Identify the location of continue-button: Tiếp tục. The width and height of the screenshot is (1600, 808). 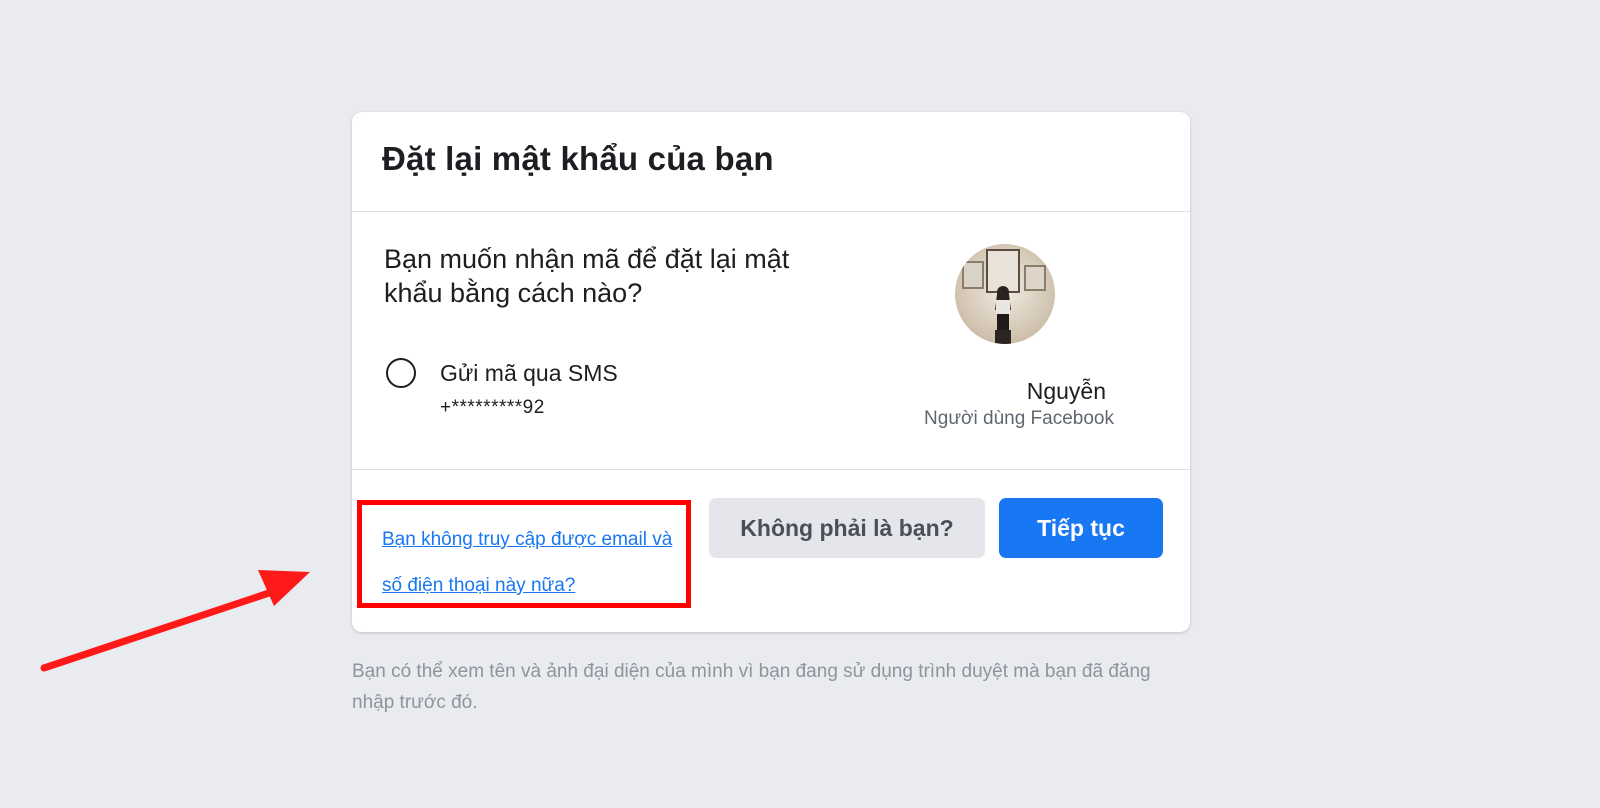
(1081, 528).